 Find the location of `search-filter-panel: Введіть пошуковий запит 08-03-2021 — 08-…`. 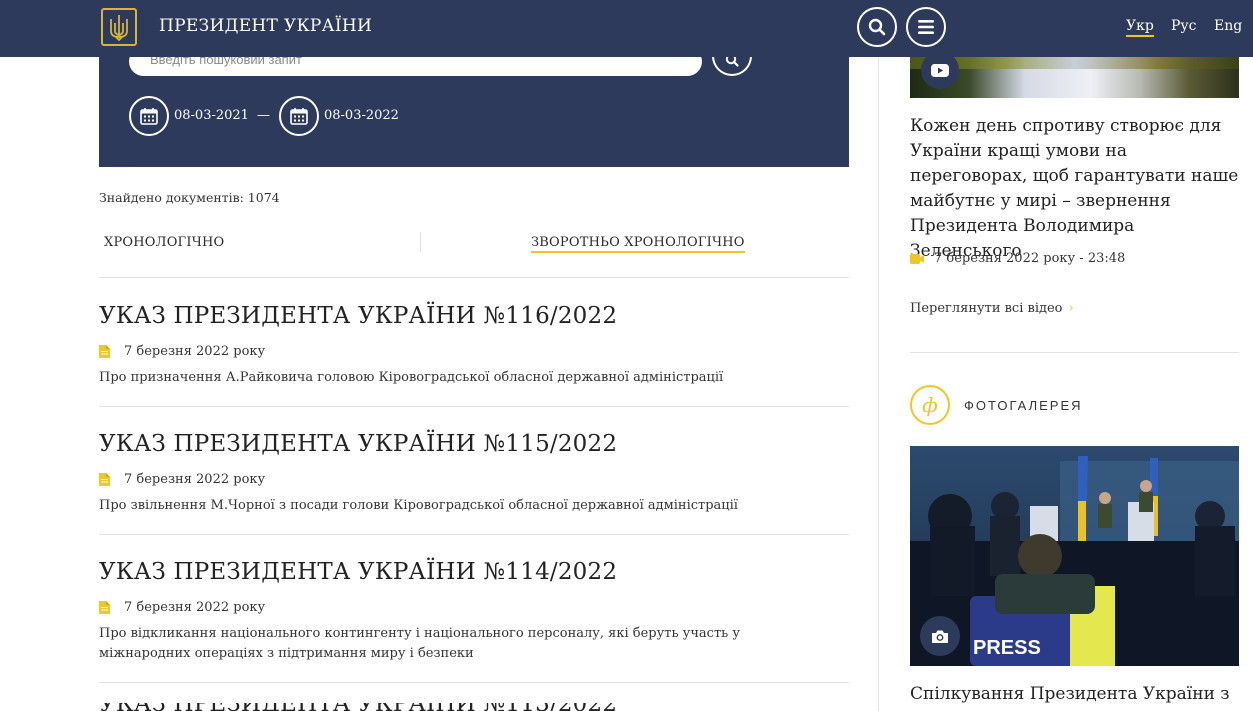

search-filter-panel: Введіть пошуковий запит 08-03-2021 — 08-… is located at coordinates (474, 103).